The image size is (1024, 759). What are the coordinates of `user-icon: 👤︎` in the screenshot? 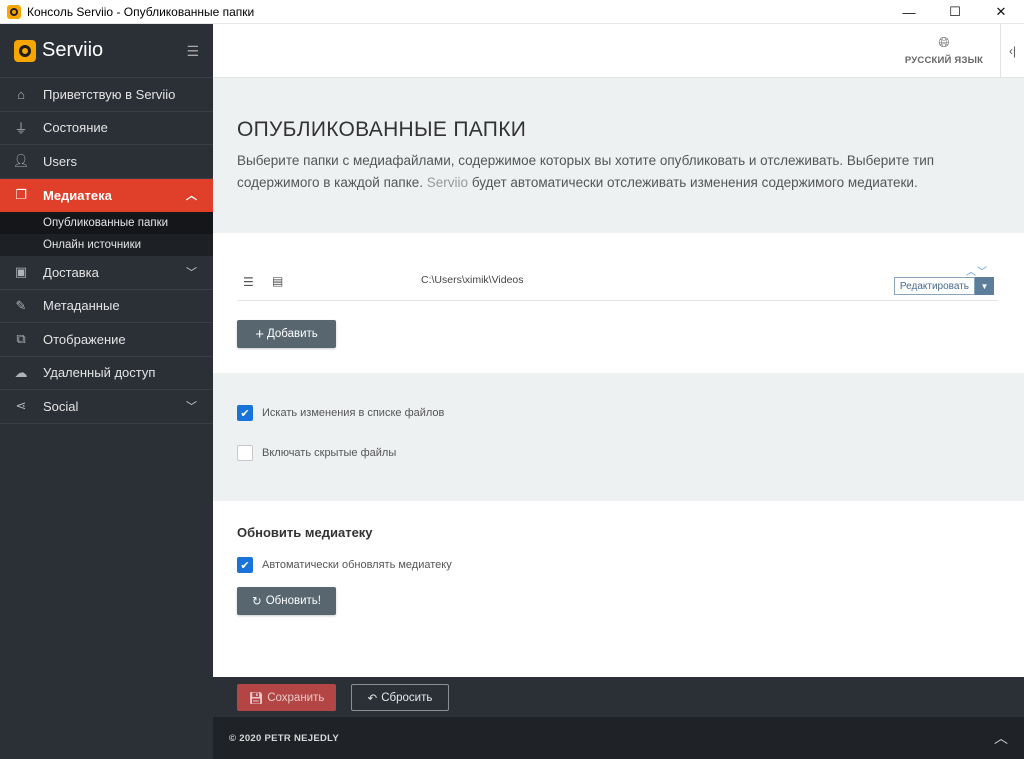 It's located at (21, 161).